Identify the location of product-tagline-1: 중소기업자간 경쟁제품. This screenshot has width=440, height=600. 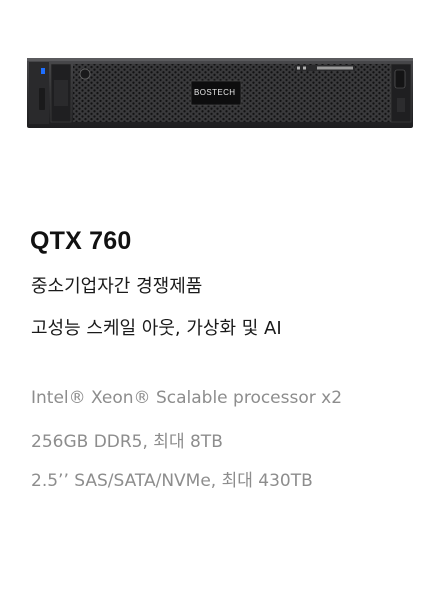
(117, 286).